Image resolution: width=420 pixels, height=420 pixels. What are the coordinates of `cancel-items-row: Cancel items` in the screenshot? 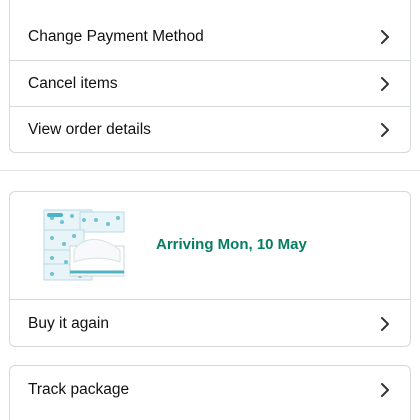 It's located at (210, 83).